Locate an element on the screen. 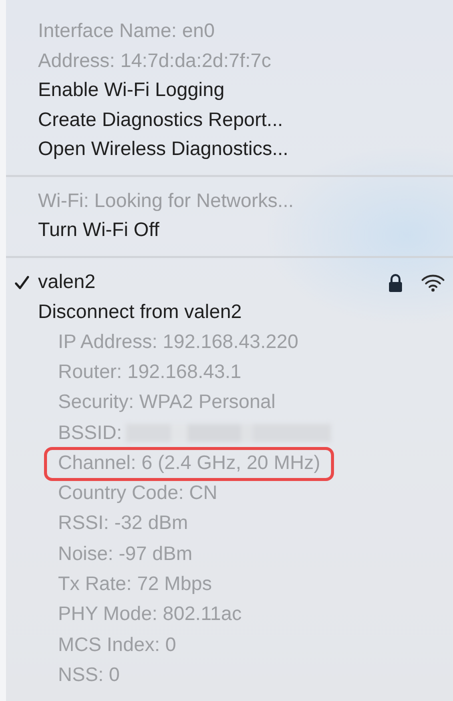 Image resolution: width=453 pixels, height=701 pixels. info-label: Tx Rate: 72 Mbps is located at coordinates (135, 584).